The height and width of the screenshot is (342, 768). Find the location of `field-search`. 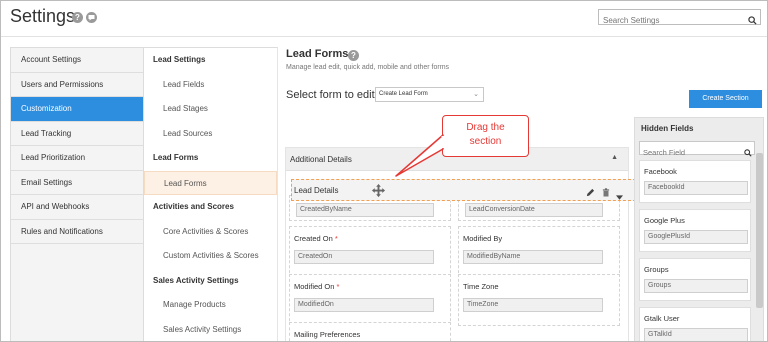

field-search is located at coordinates (697, 150).